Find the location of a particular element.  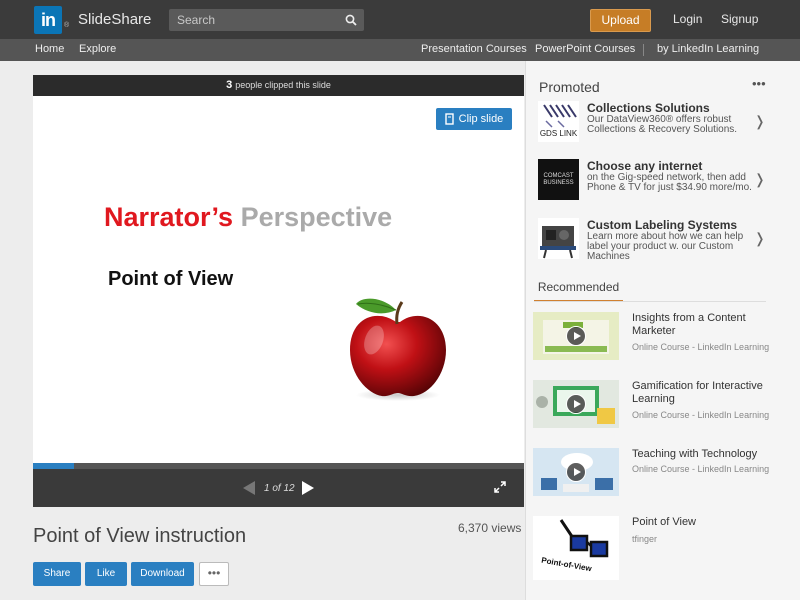

gds-link-text: GDS LINK is located at coordinates (558, 133).